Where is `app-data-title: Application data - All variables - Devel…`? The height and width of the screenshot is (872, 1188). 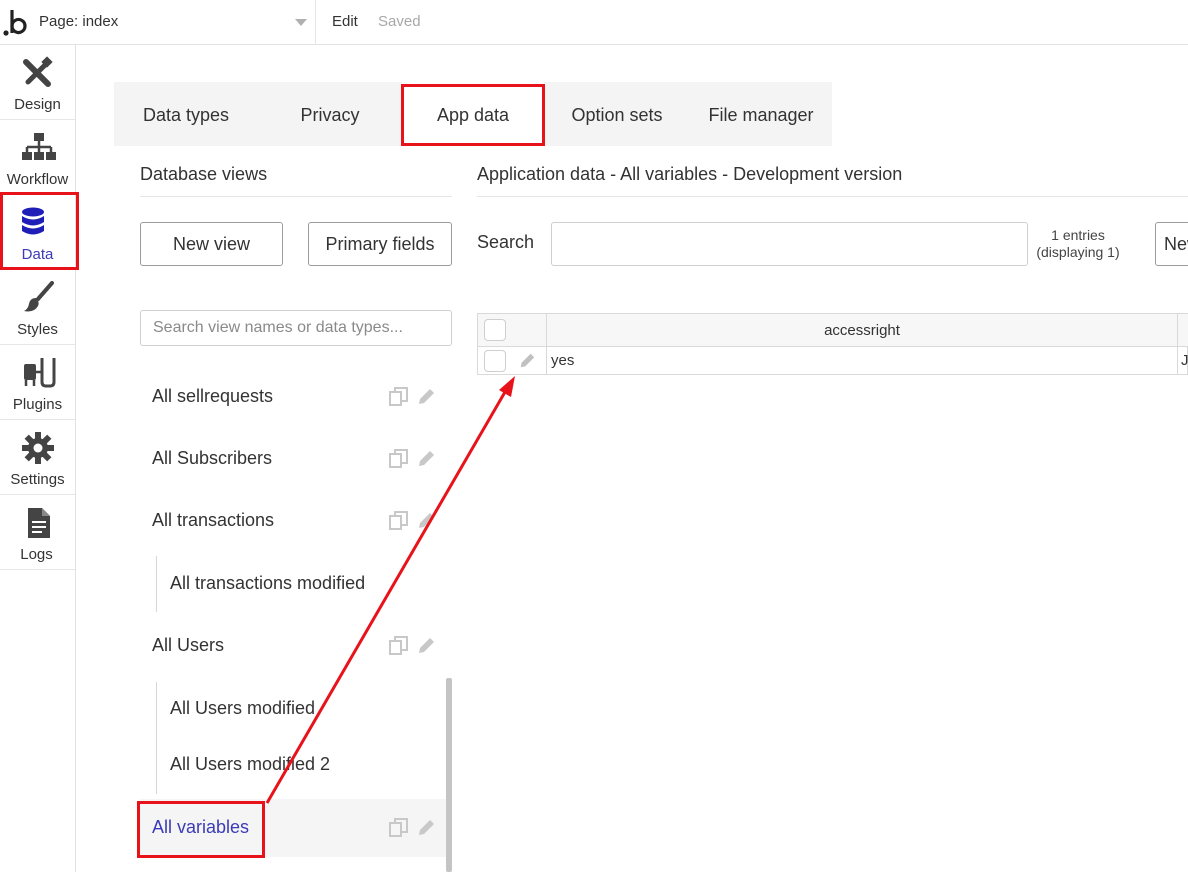 app-data-title: Application data - All variables - Devel… is located at coordinates (690, 174).